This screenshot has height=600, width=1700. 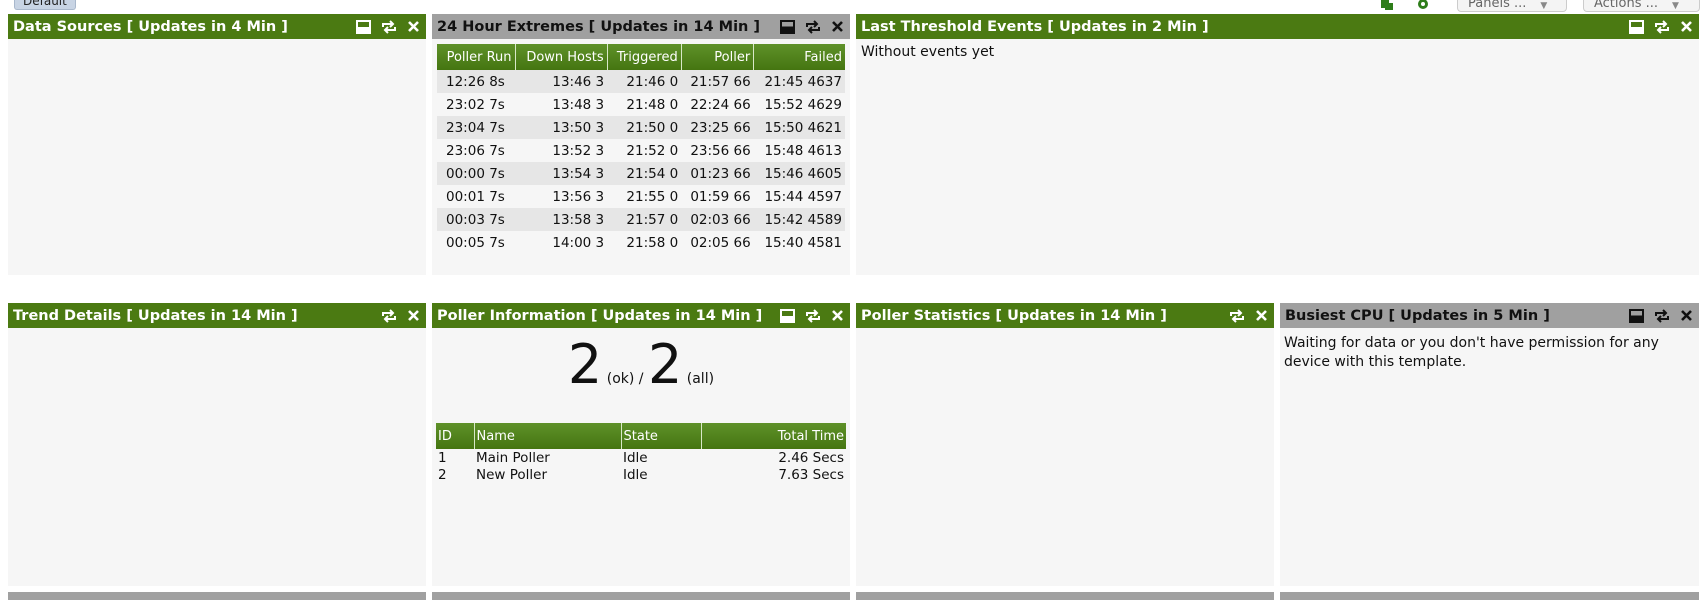 What do you see at coordinates (599, 26) in the screenshot?
I see `panel-title: 24 Hour Extremes [ Updates in 14 Min ]` at bounding box center [599, 26].